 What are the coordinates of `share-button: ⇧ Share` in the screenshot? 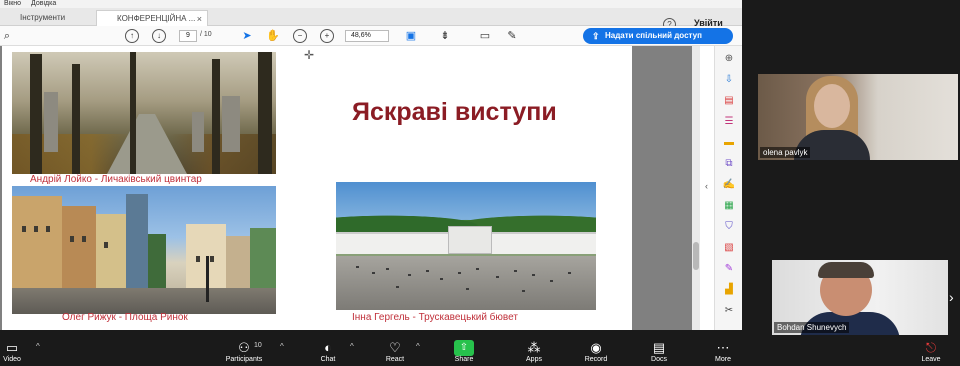 It's located at (464, 352).